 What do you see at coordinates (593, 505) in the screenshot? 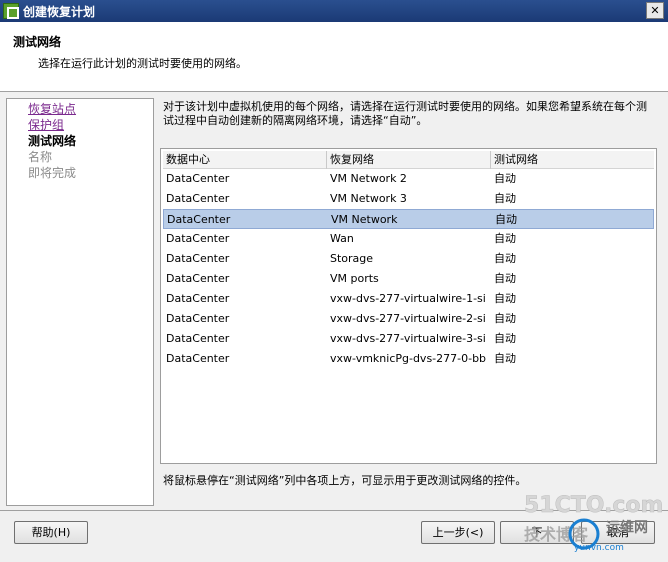
I see `watermark-site: 51CTO.com` at bounding box center [593, 505].